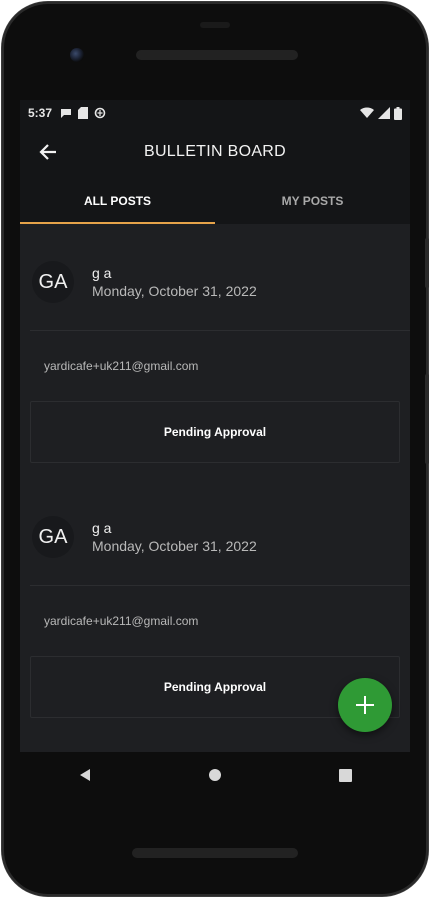 This screenshot has width=432, height=900. I want to click on signal-icon, so click(384, 113).